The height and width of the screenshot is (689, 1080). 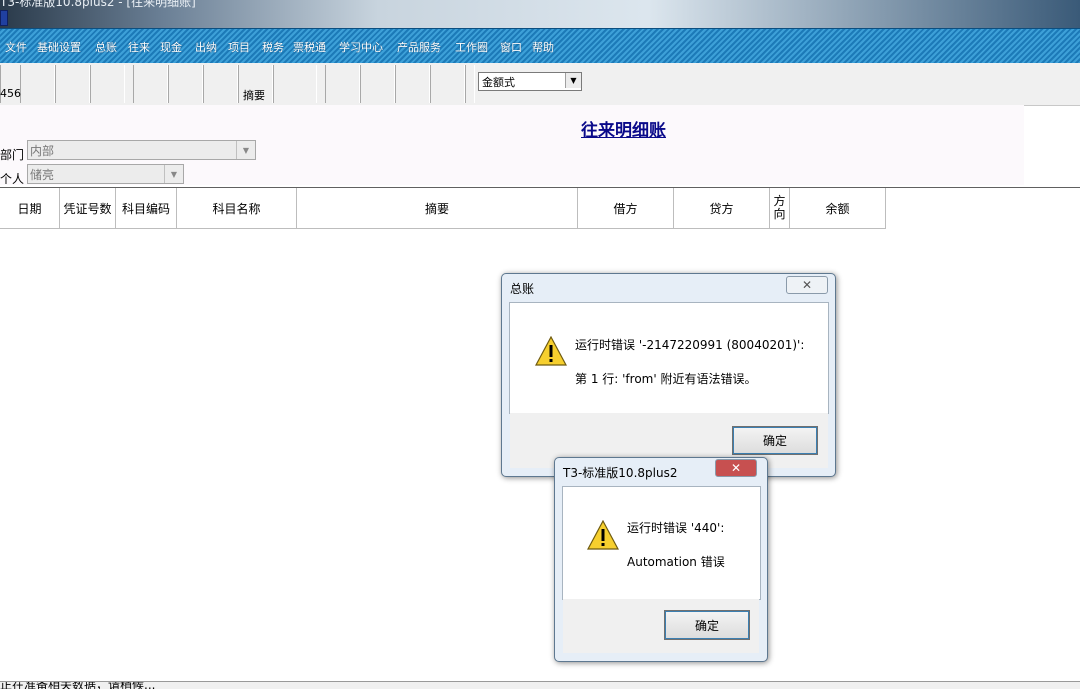 What do you see at coordinates (141, 150) in the screenshot?
I see `department-combo: 内部 ▼` at bounding box center [141, 150].